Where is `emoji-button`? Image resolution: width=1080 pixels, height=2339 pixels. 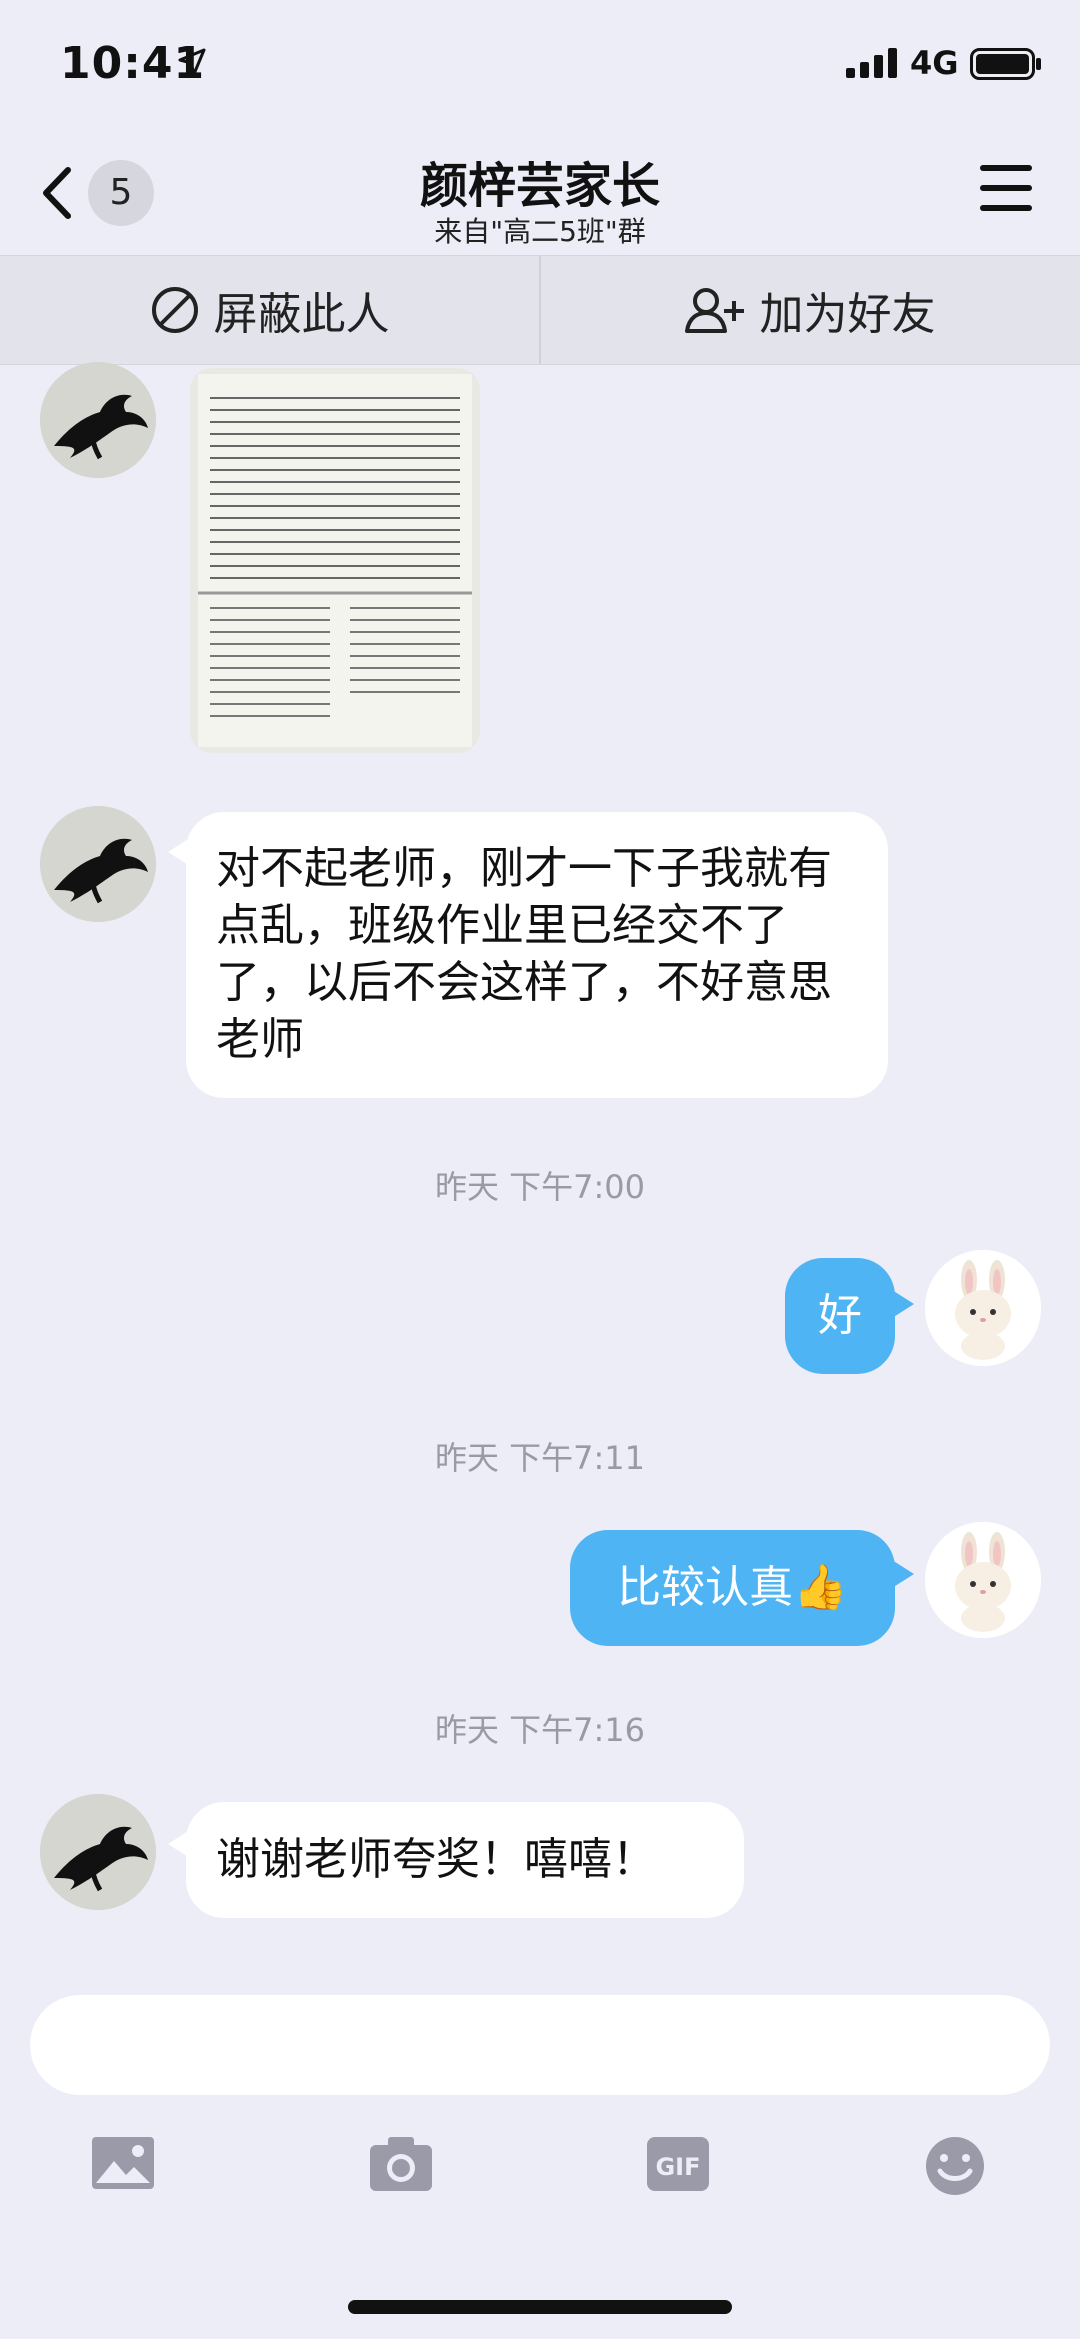
emoji-button is located at coordinates (962, 2170).